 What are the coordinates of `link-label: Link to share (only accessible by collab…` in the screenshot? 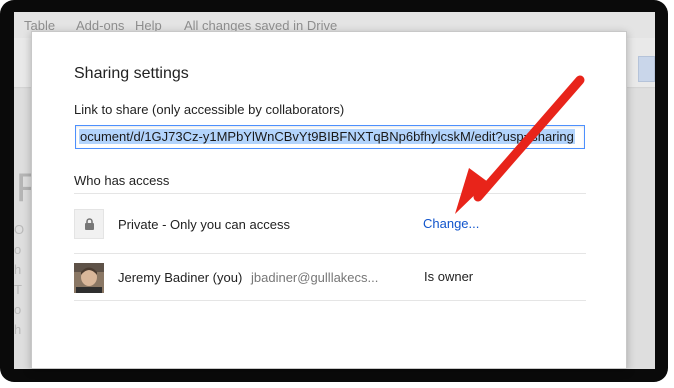 It's located at (209, 109).